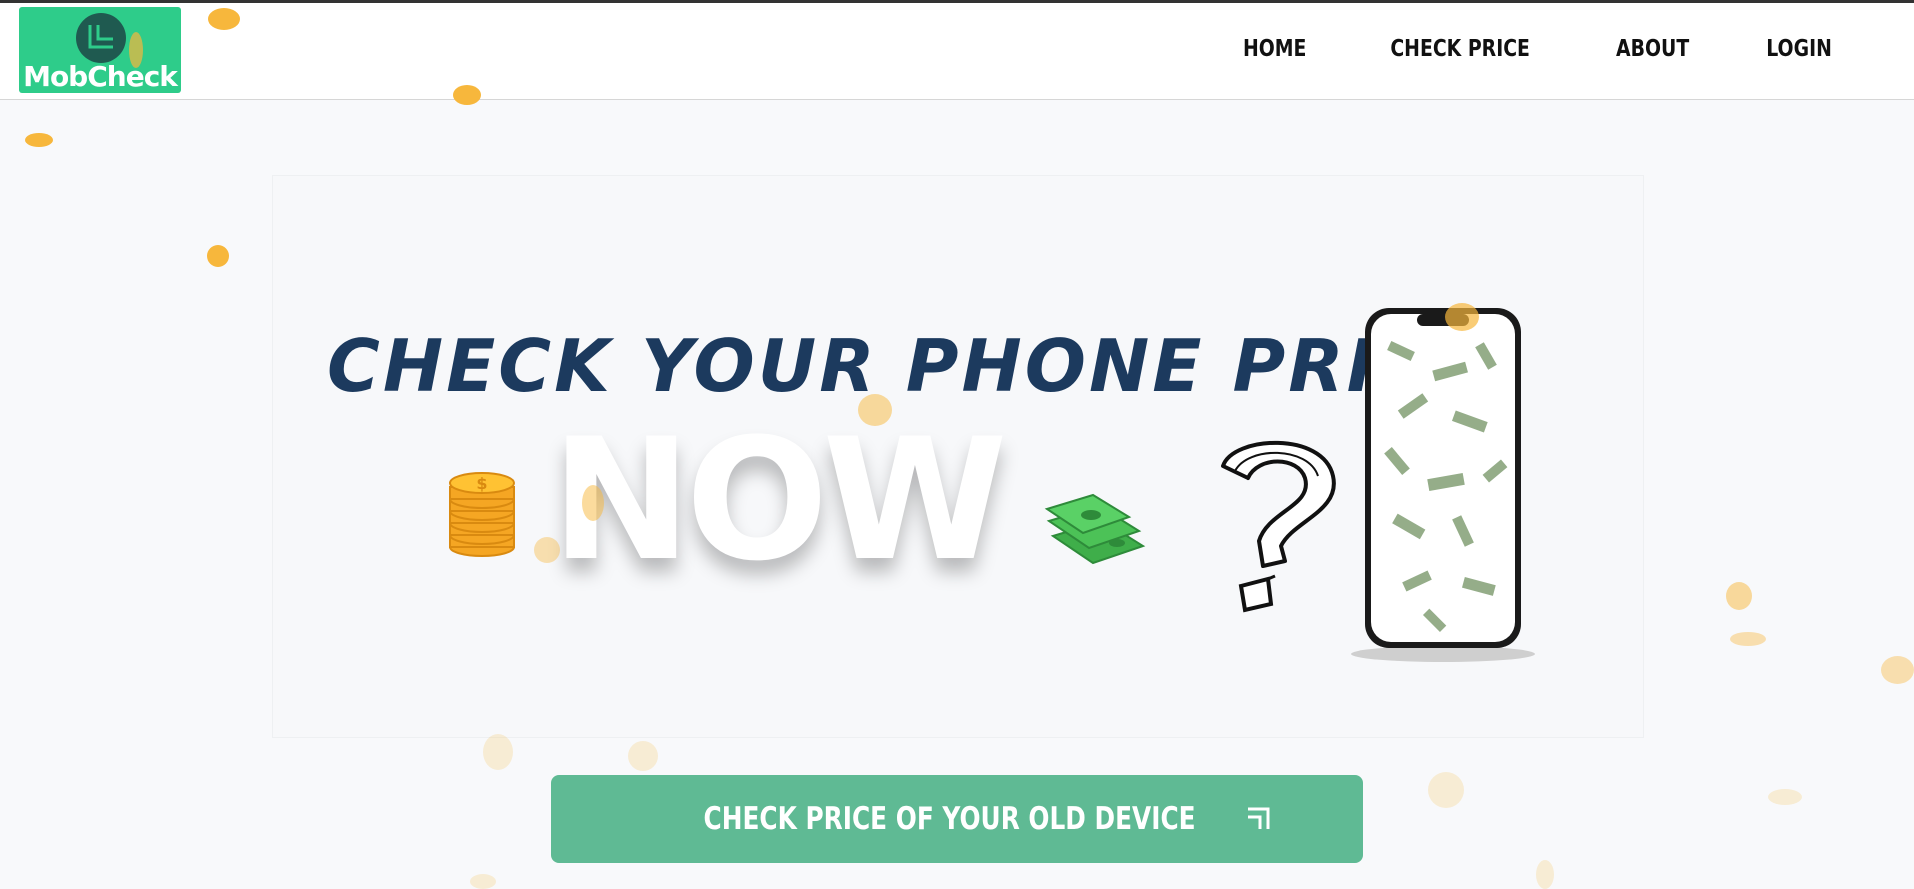 This screenshot has height=889, width=1914. What do you see at coordinates (1652, 49) in the screenshot?
I see `nav-about: ABOUT` at bounding box center [1652, 49].